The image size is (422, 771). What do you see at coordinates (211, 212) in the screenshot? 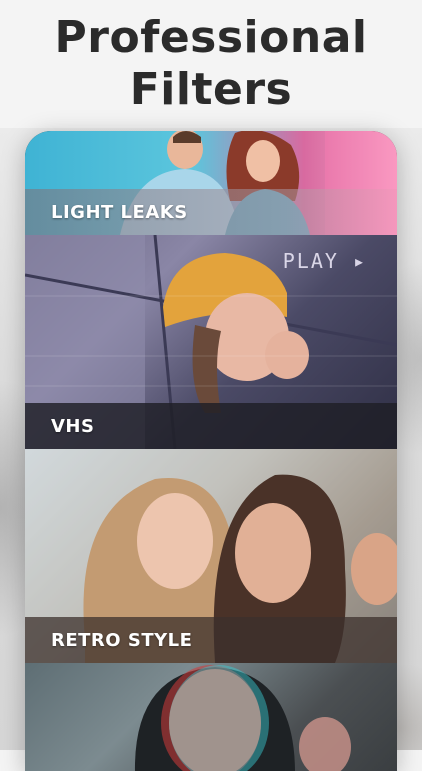
I see `light-leaks-label-bar: LIGHT LEAKS` at bounding box center [211, 212].